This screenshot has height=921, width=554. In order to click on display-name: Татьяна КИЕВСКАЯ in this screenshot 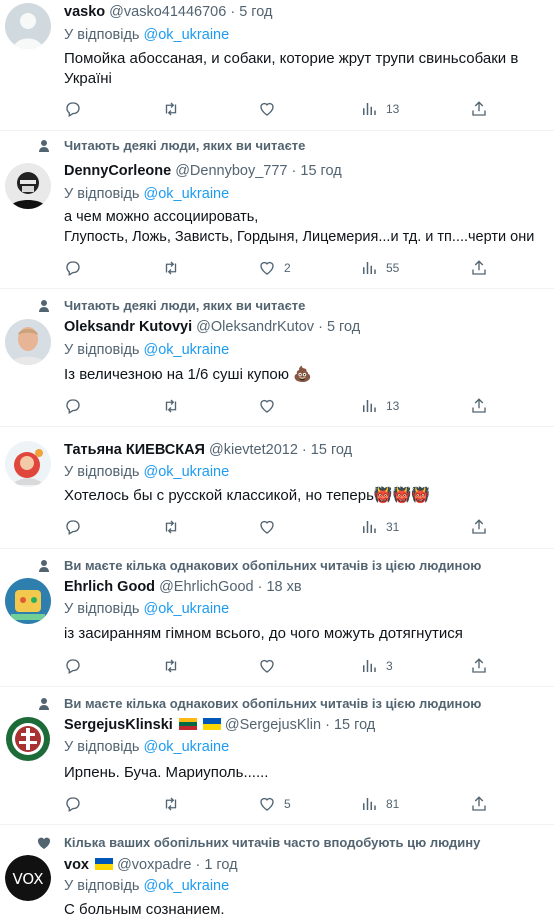, I will do `click(134, 450)`.